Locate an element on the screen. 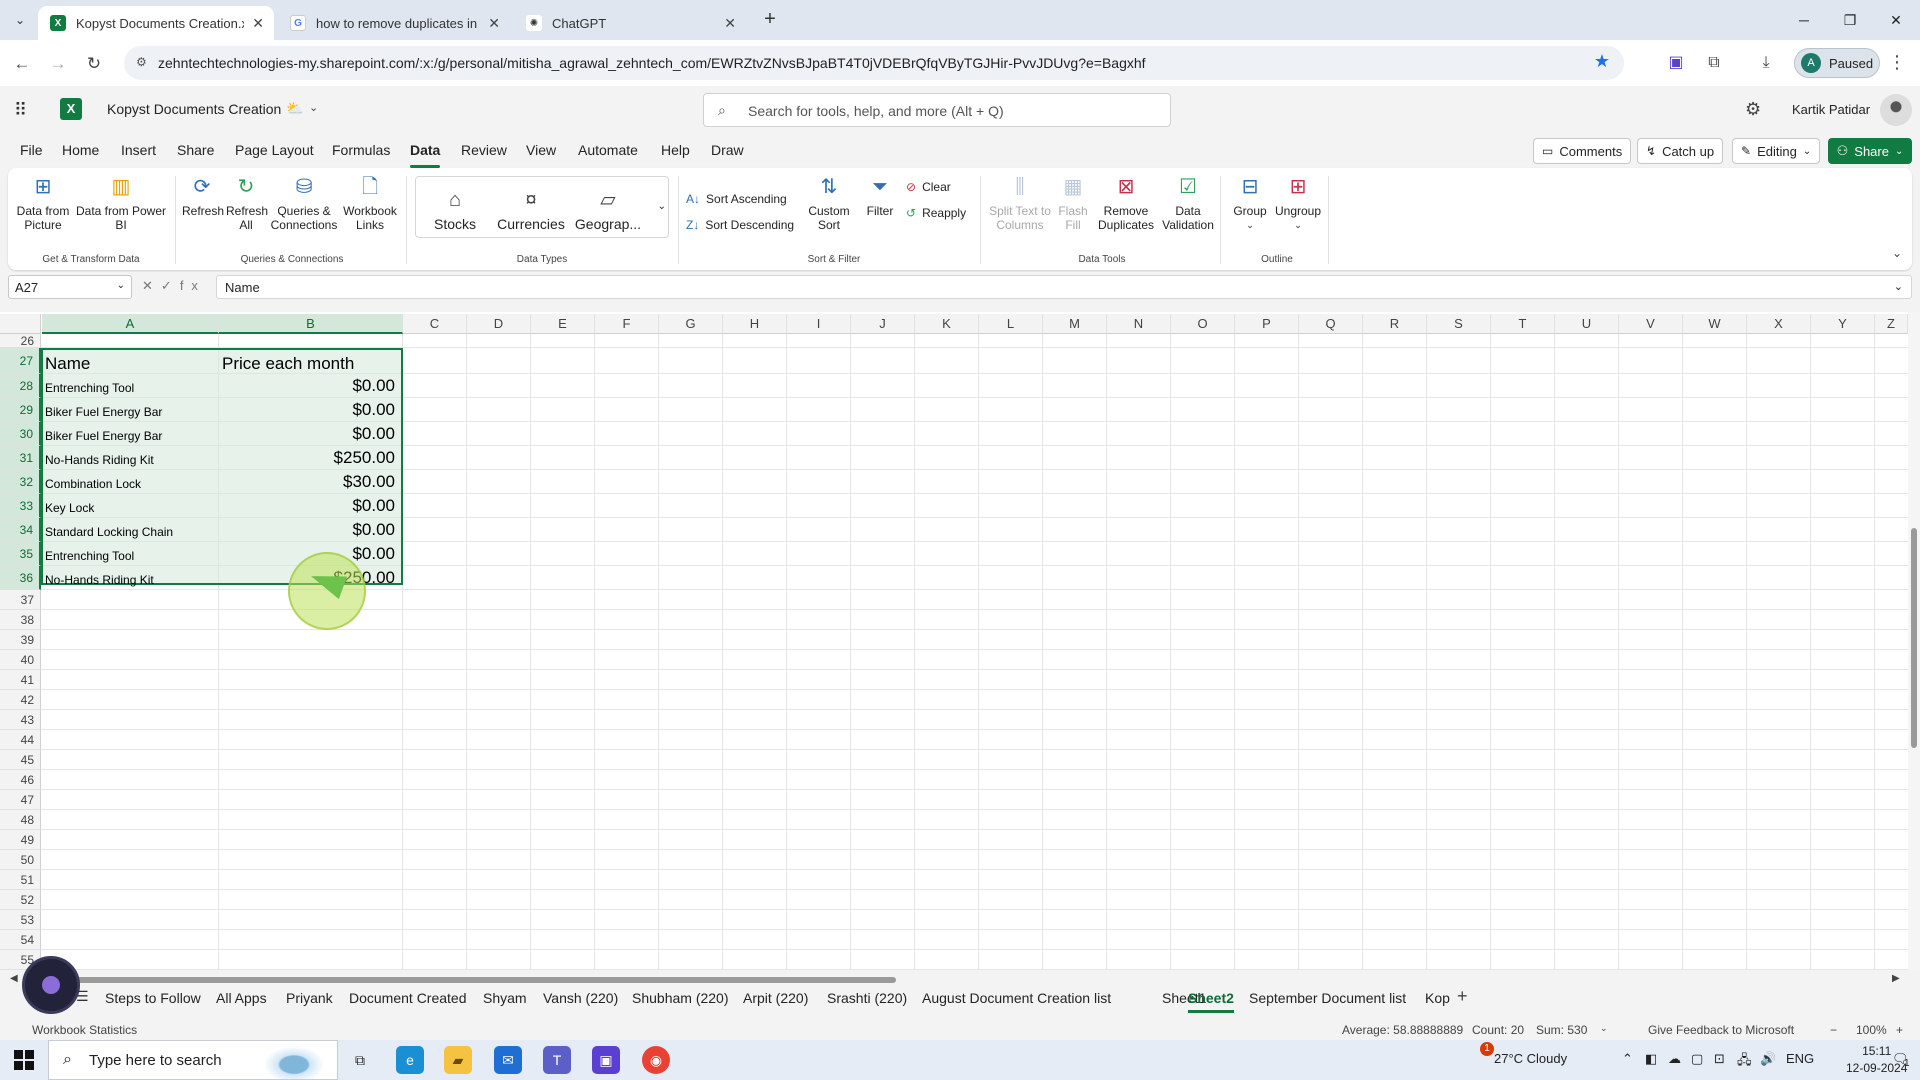 The width and height of the screenshot is (1920, 1080). gear-icon: ⚙ is located at coordinates (1753, 109).